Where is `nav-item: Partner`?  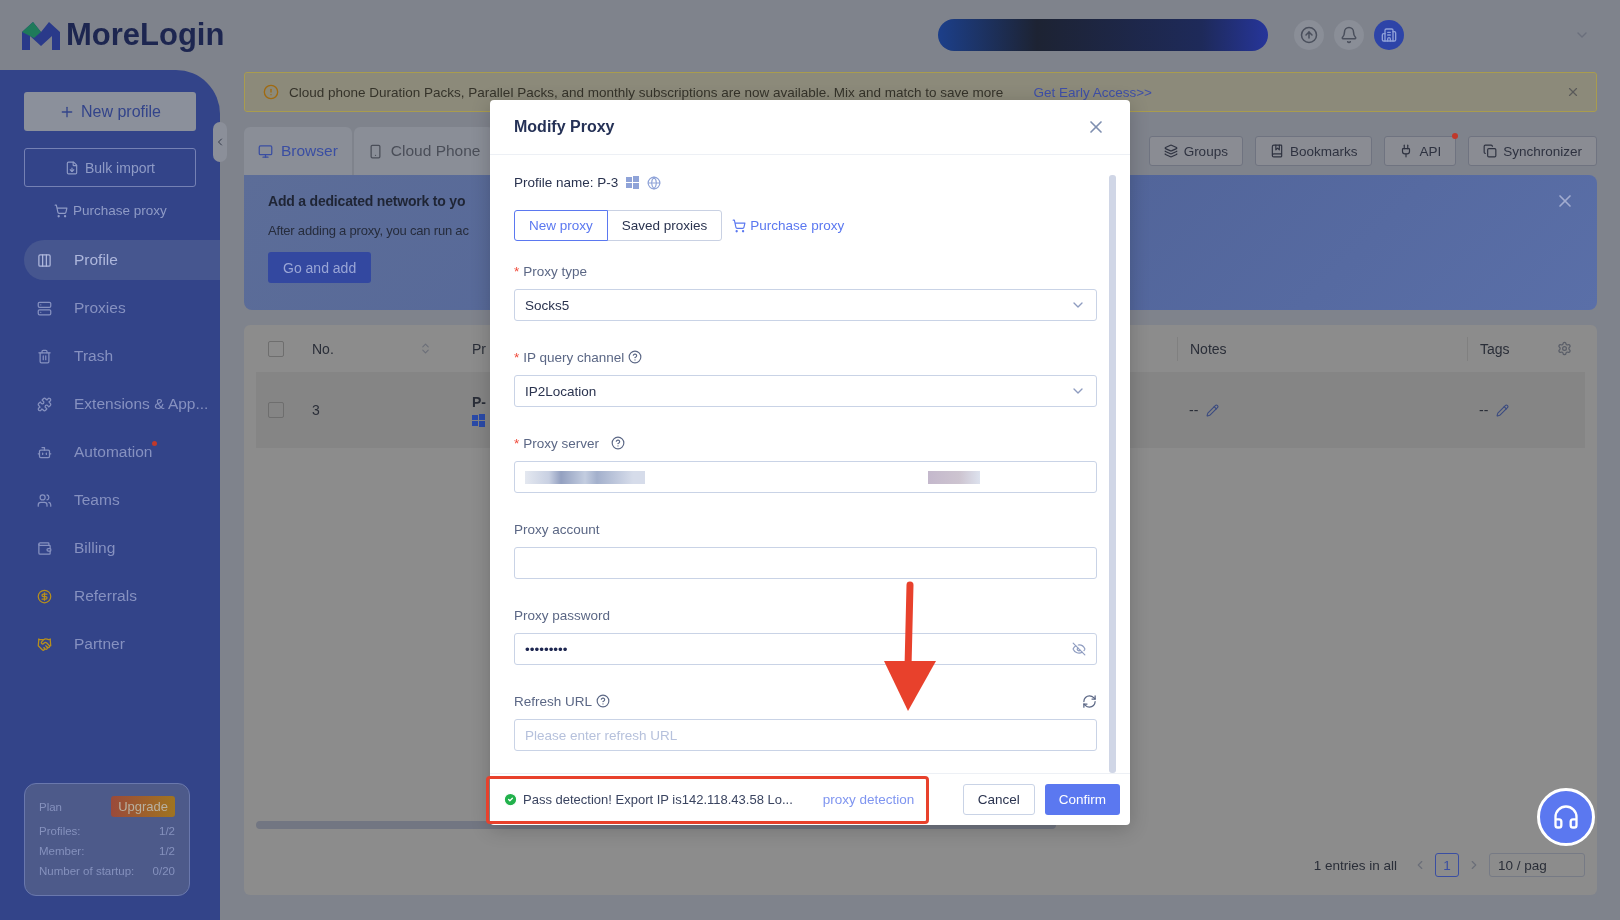 nav-item: Partner is located at coordinates (122, 644).